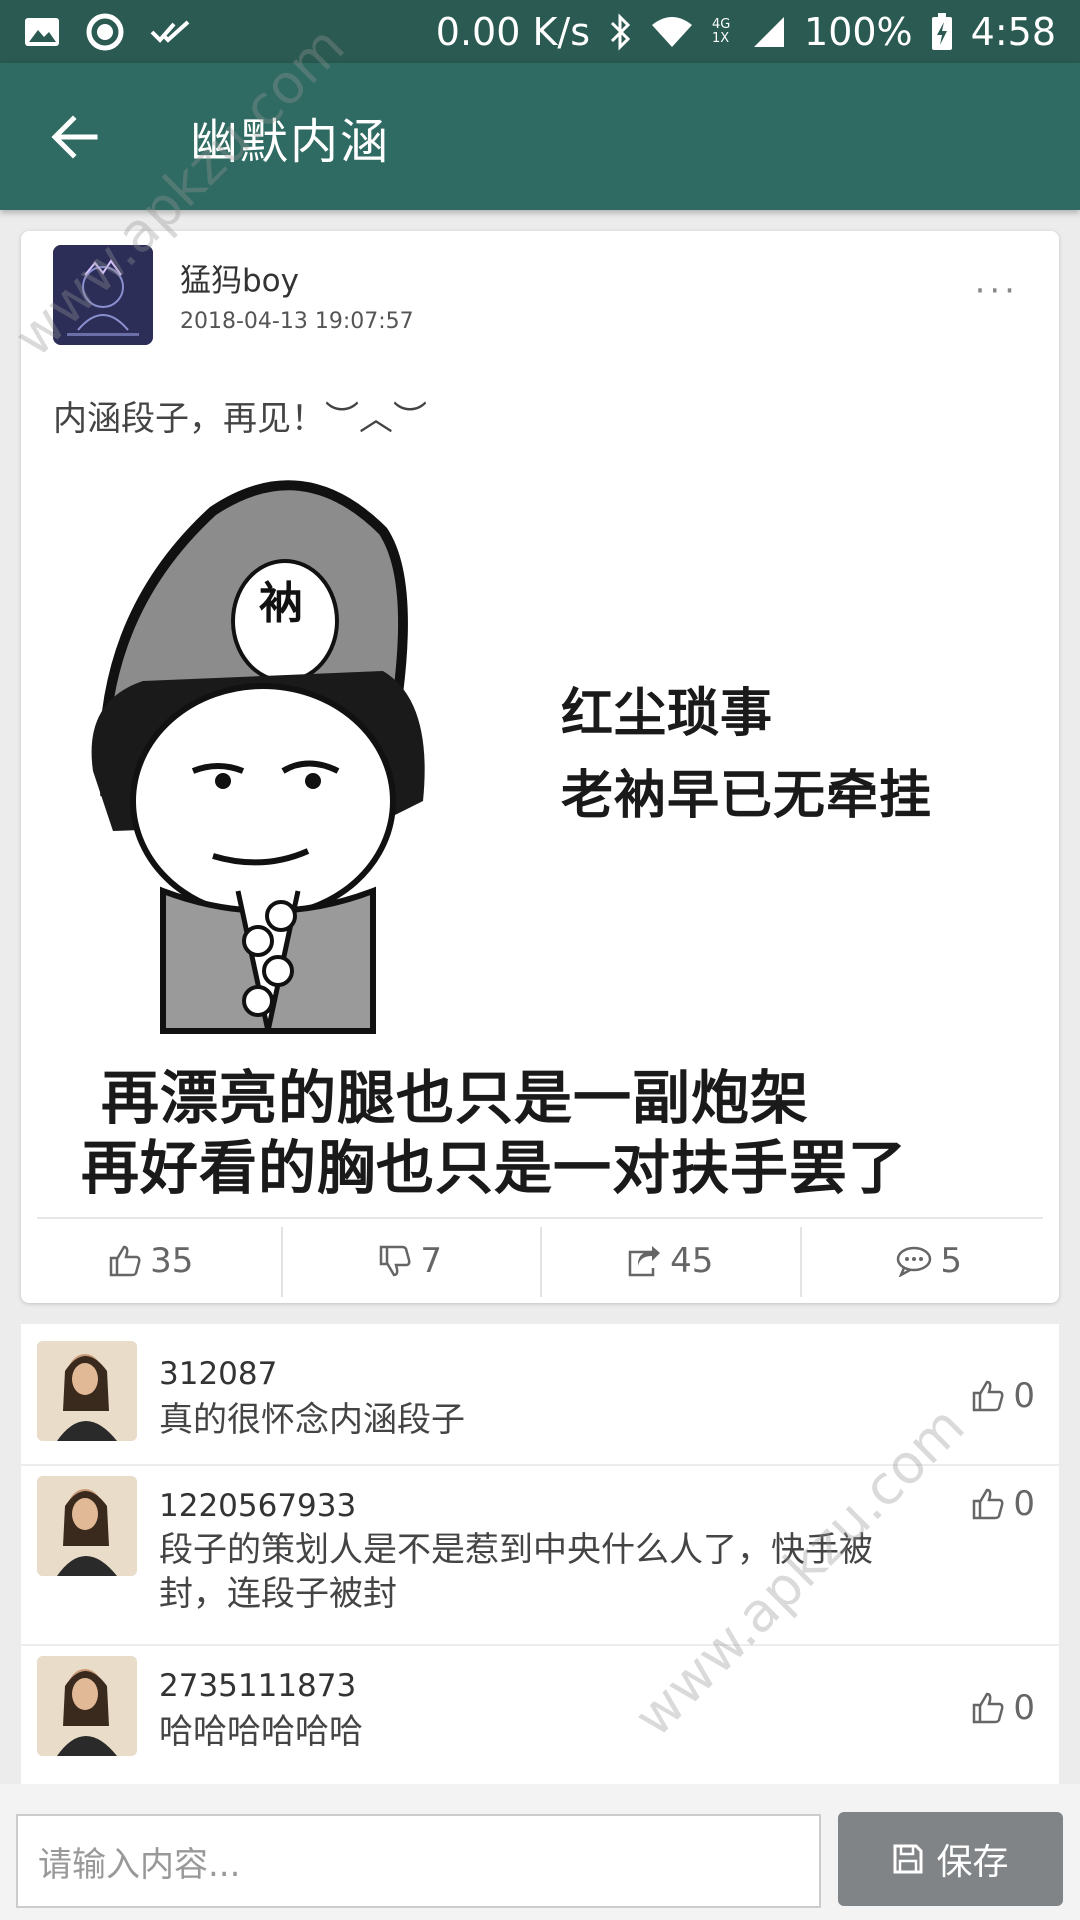 Image resolution: width=1080 pixels, height=1920 pixels. What do you see at coordinates (1013, 31) in the screenshot?
I see `clock: 4:58` at bounding box center [1013, 31].